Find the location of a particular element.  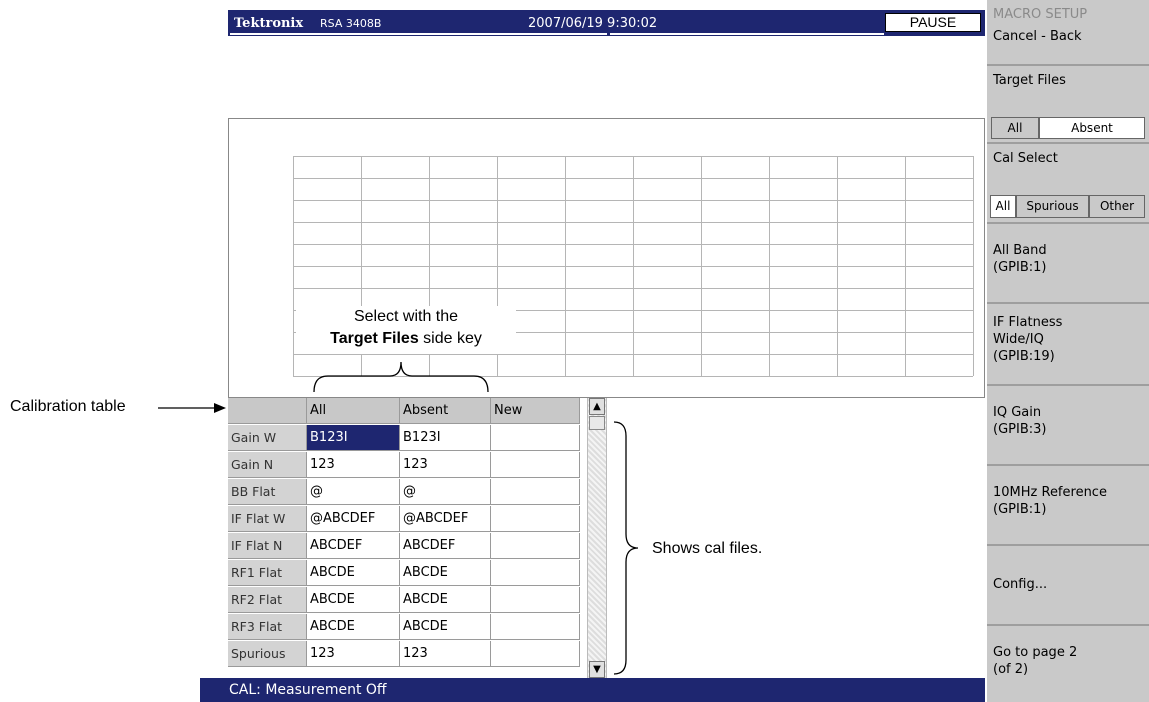

table-row: IF Flat N ABCDEF ABCDEF is located at coordinates (404, 546).